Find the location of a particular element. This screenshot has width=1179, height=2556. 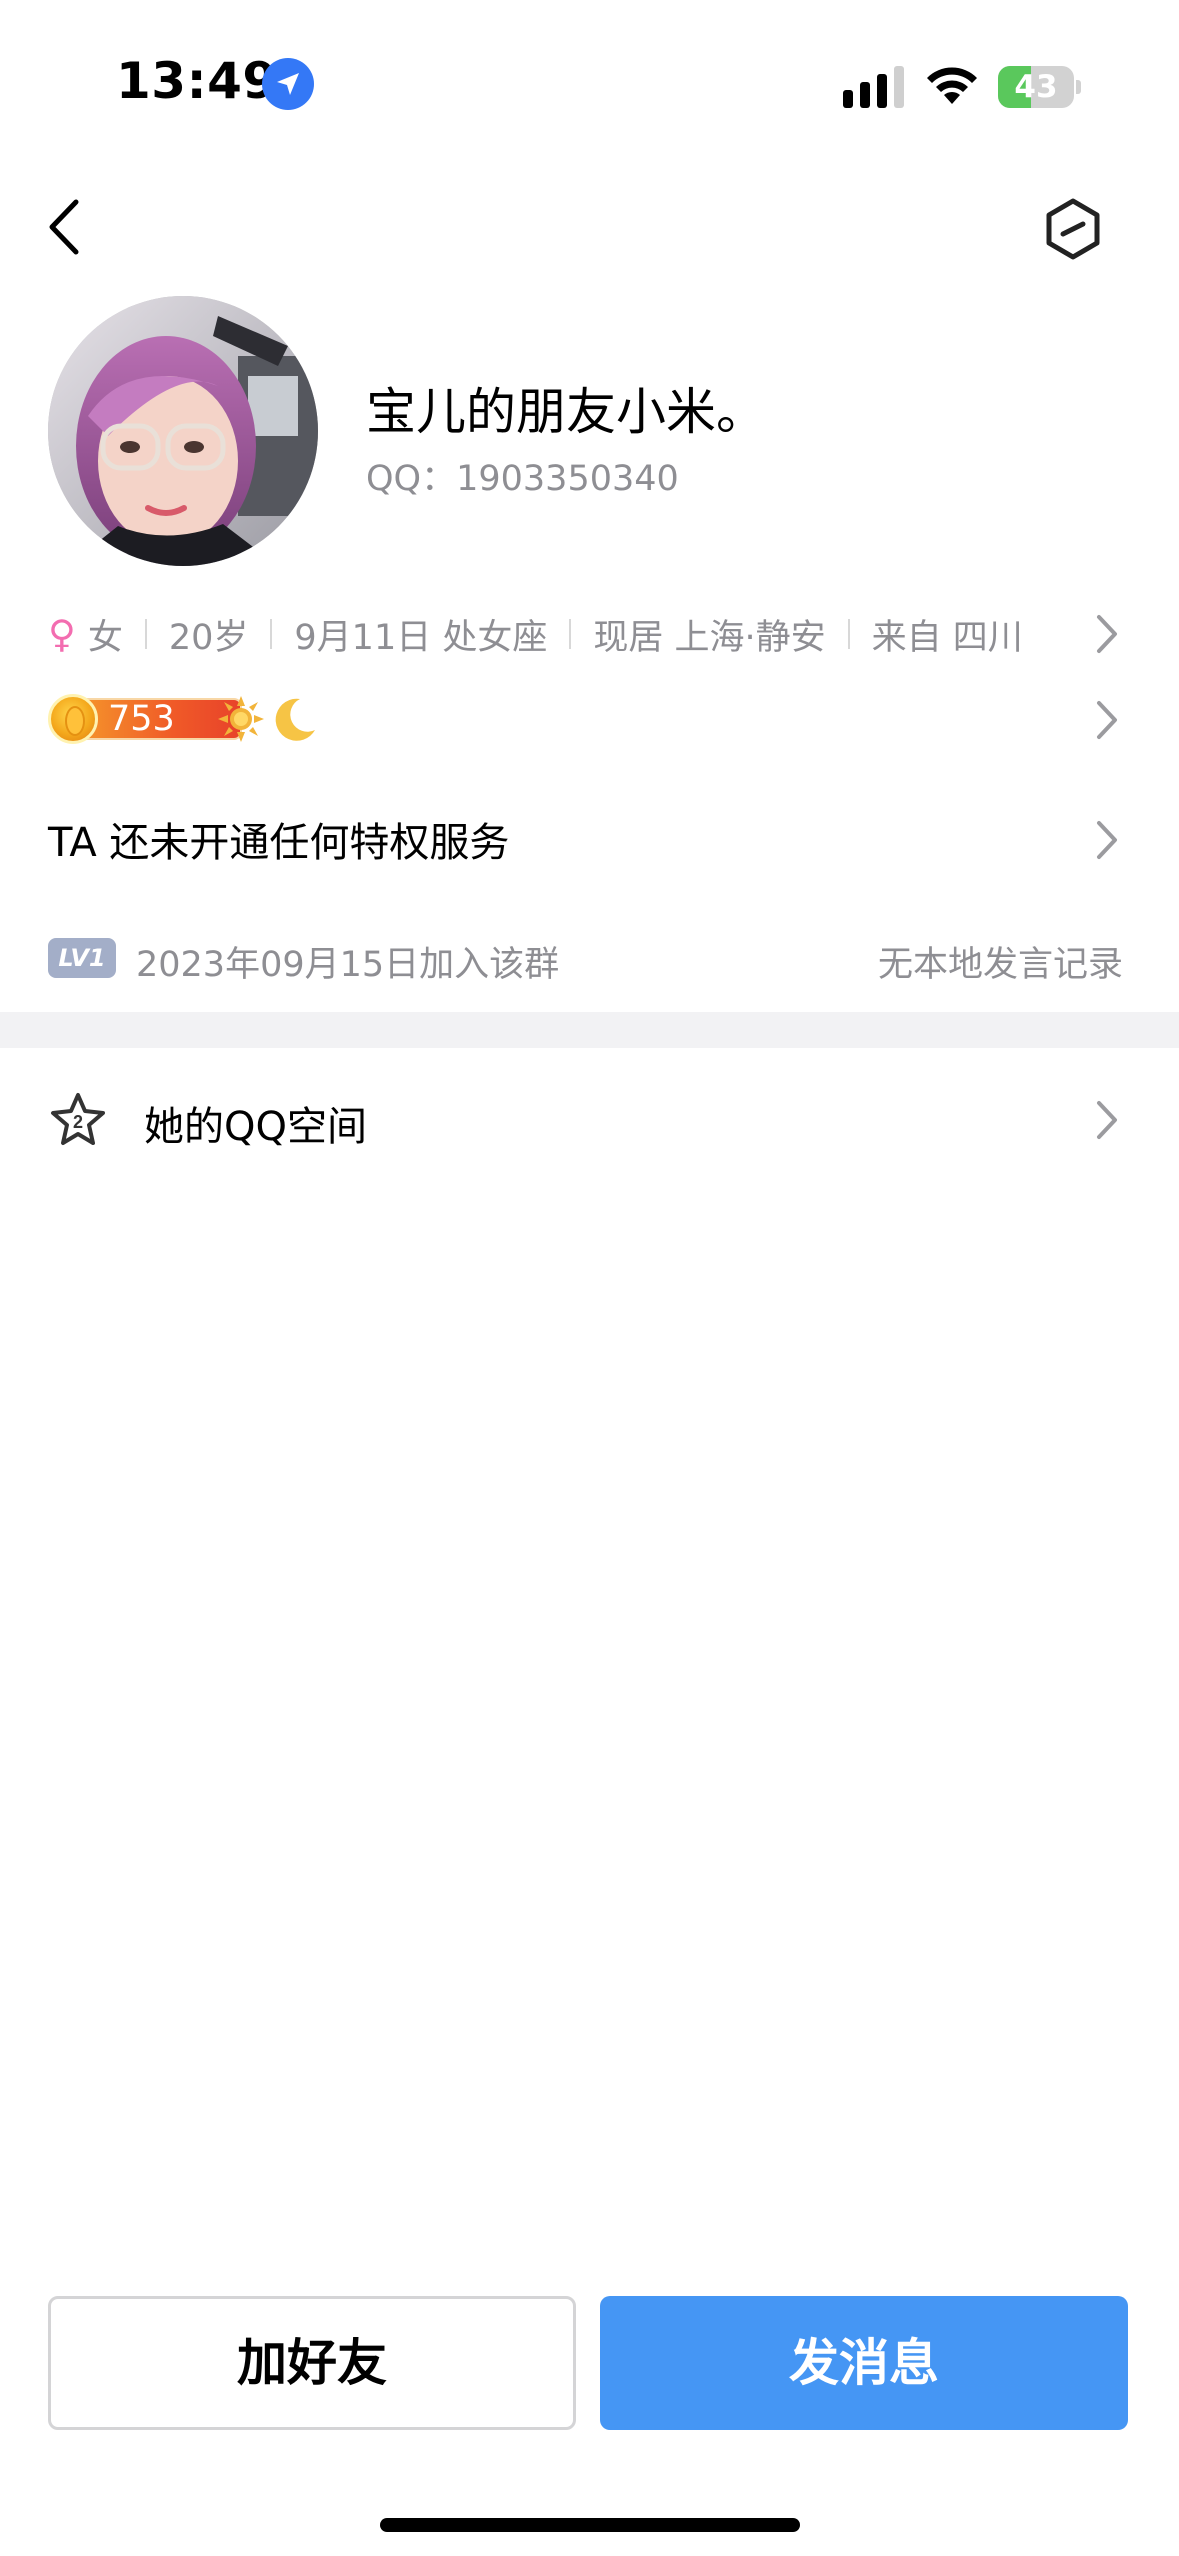

female-icon: ♀ is located at coordinates (62, 634).